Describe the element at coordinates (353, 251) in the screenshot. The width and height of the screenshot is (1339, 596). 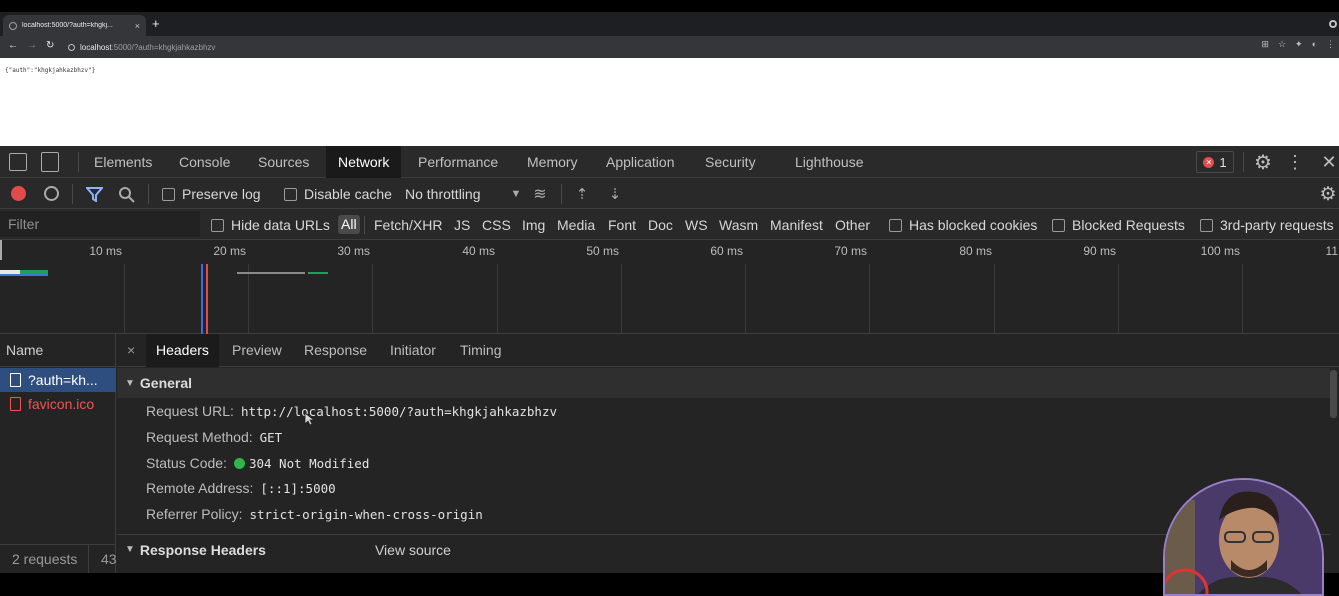
I see `timeline-tick: 30 ms` at that location.